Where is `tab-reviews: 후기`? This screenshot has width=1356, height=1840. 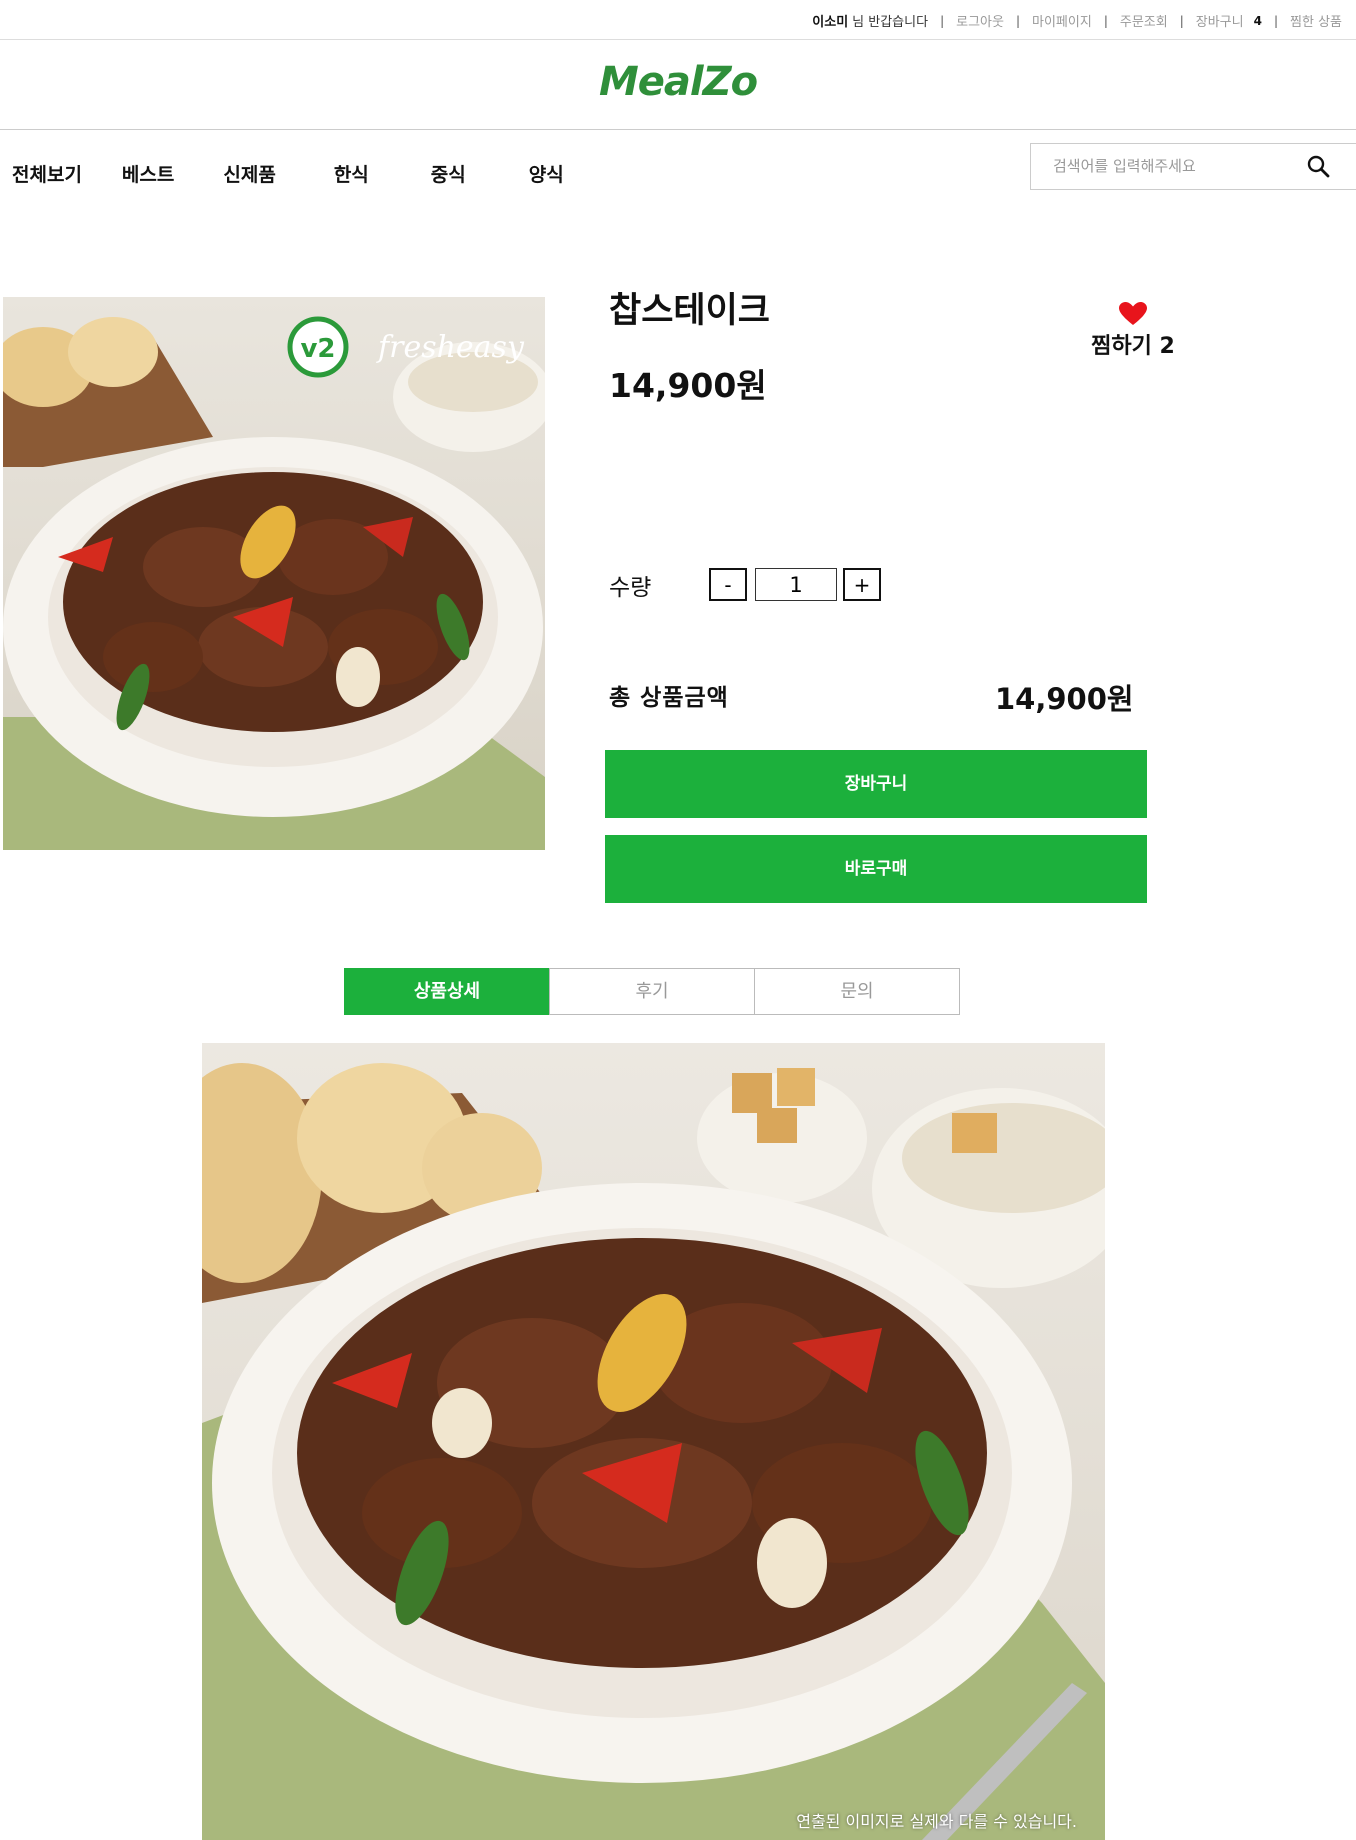 tab-reviews: 후기 is located at coordinates (652, 991).